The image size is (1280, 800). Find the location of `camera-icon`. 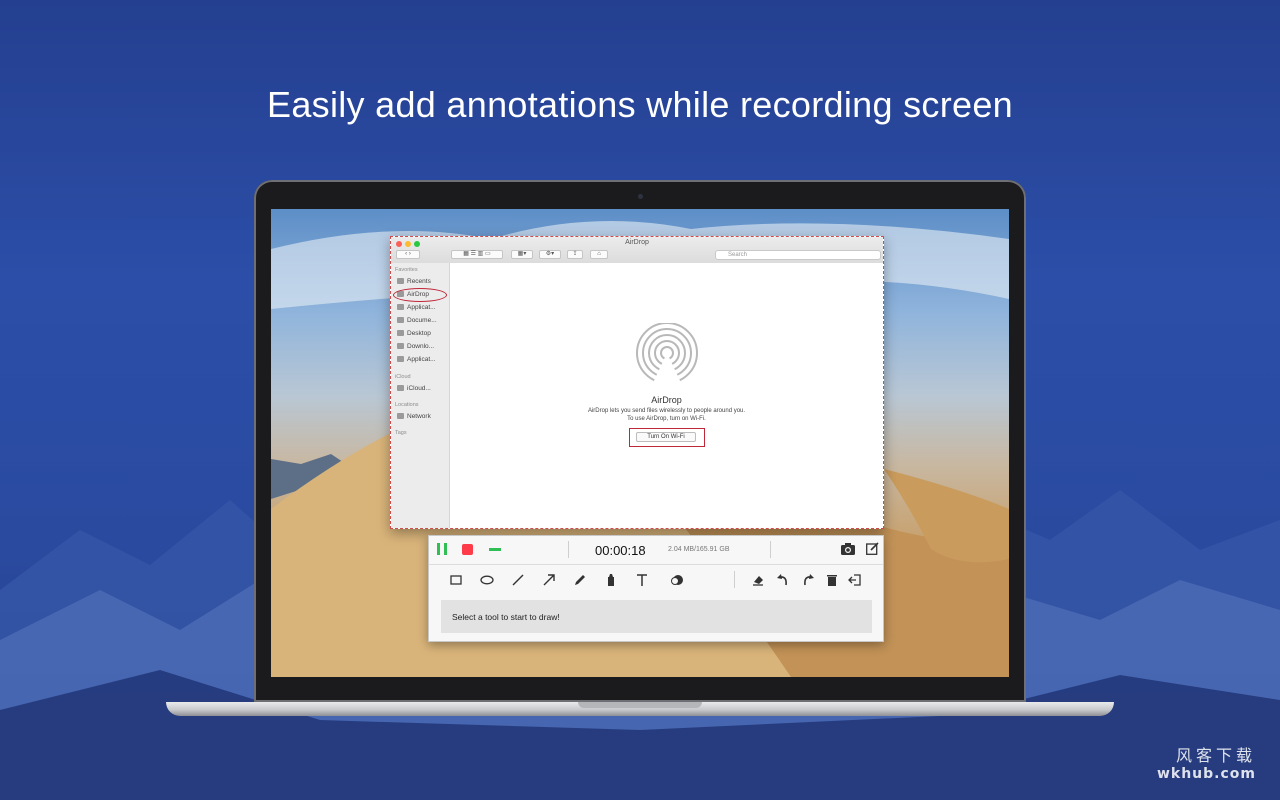

camera-icon is located at coordinates (848, 549).